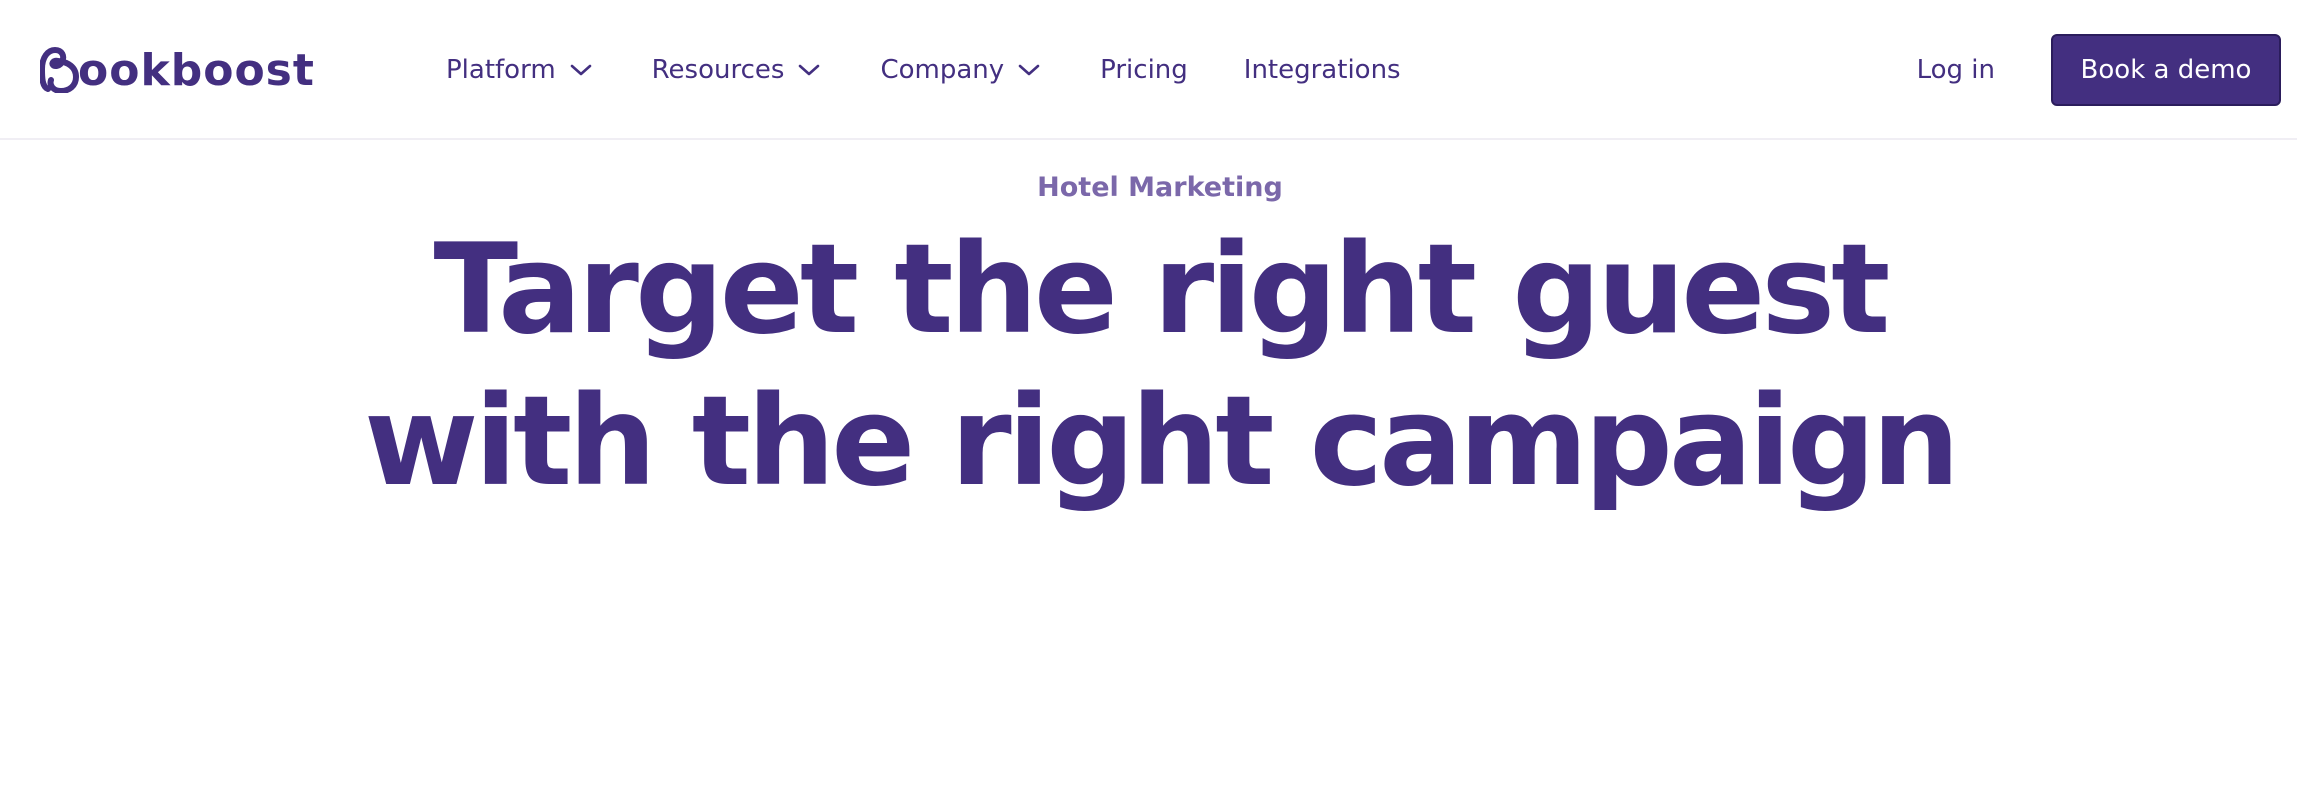 This screenshot has width=2297, height=804. Describe the element at coordinates (942, 70) in the screenshot. I see `nav-item-label: Company` at that location.